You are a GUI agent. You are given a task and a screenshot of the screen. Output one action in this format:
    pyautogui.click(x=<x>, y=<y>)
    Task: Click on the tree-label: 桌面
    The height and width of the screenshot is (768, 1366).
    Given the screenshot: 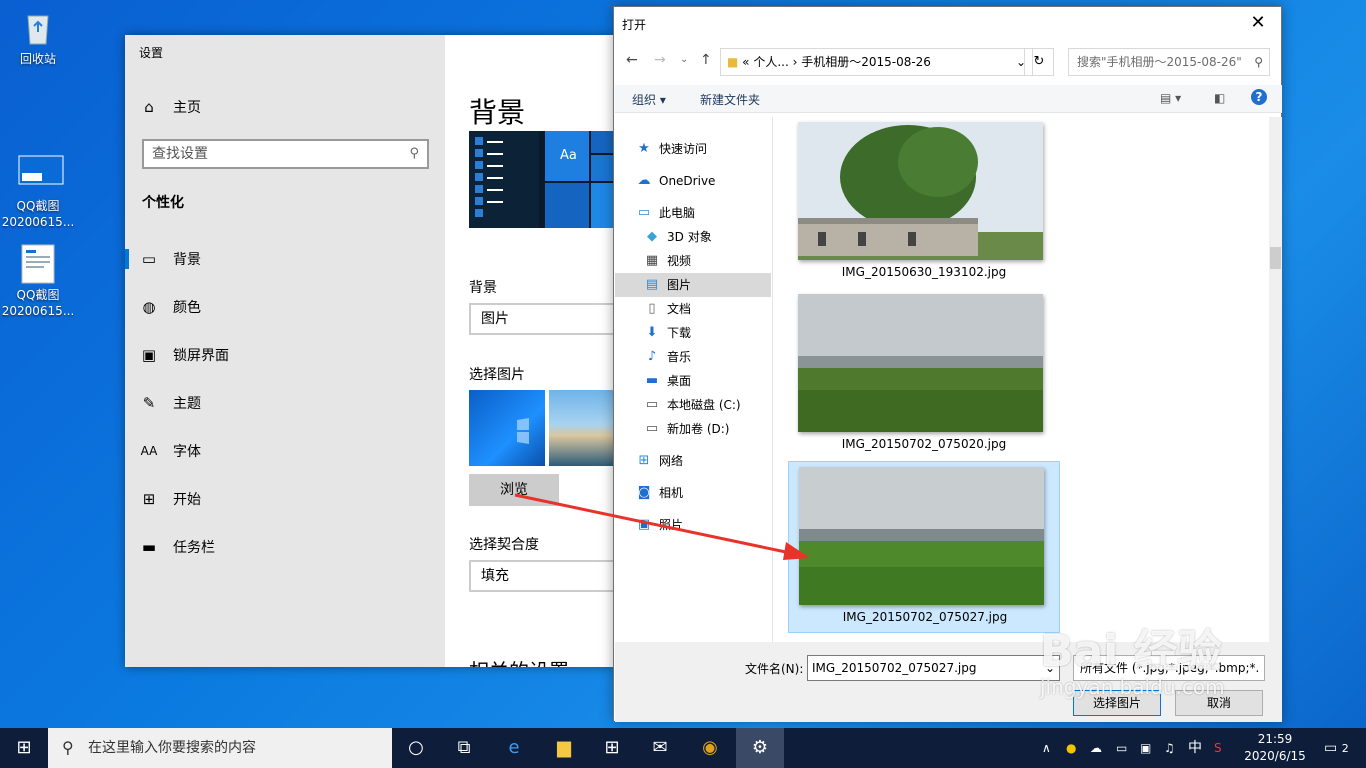 What is the action you would take?
    pyautogui.click(x=679, y=381)
    